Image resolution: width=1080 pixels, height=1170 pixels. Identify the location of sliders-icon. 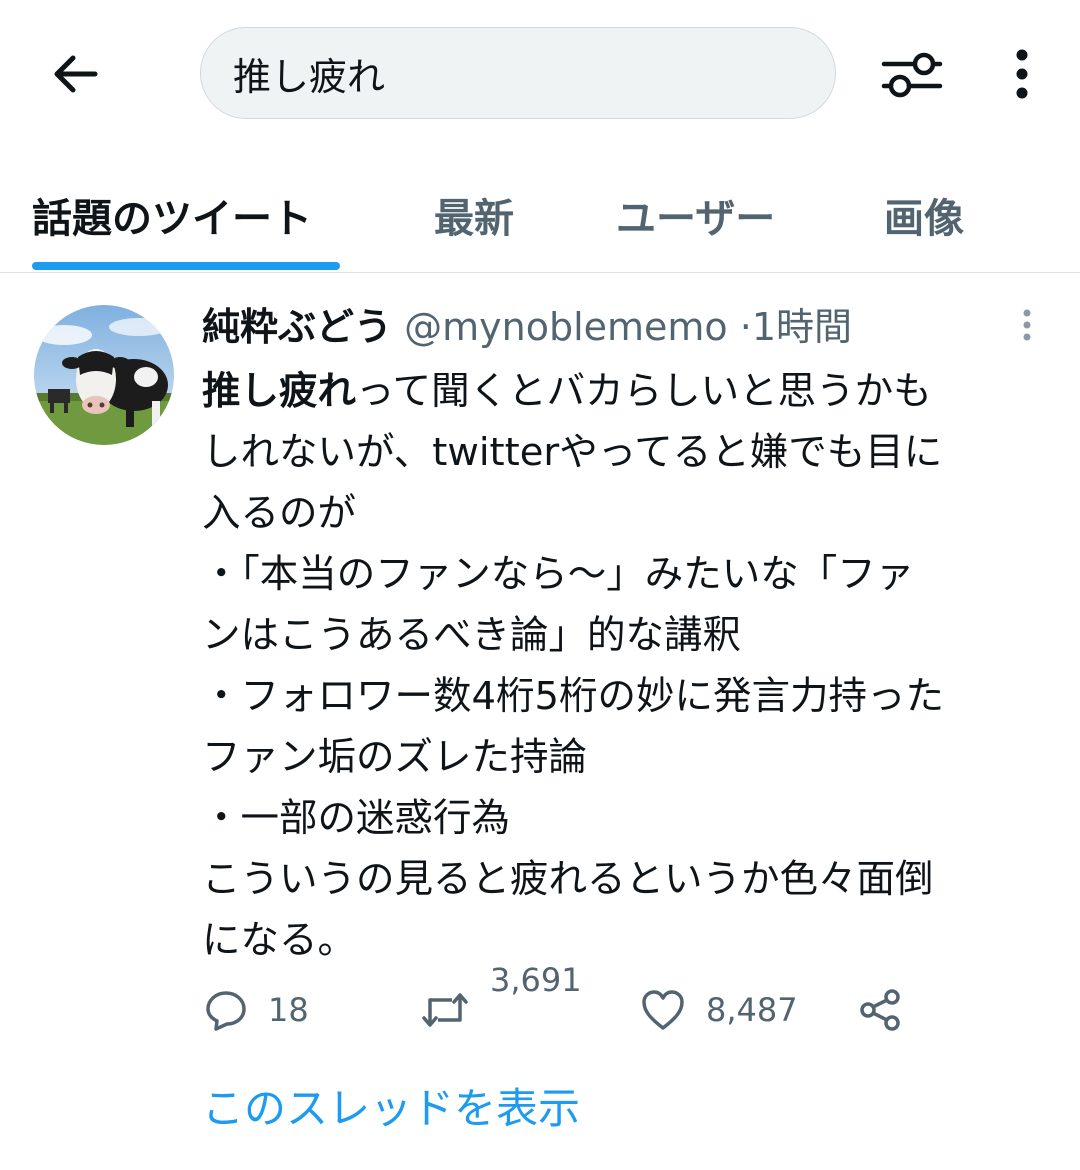
(912, 75).